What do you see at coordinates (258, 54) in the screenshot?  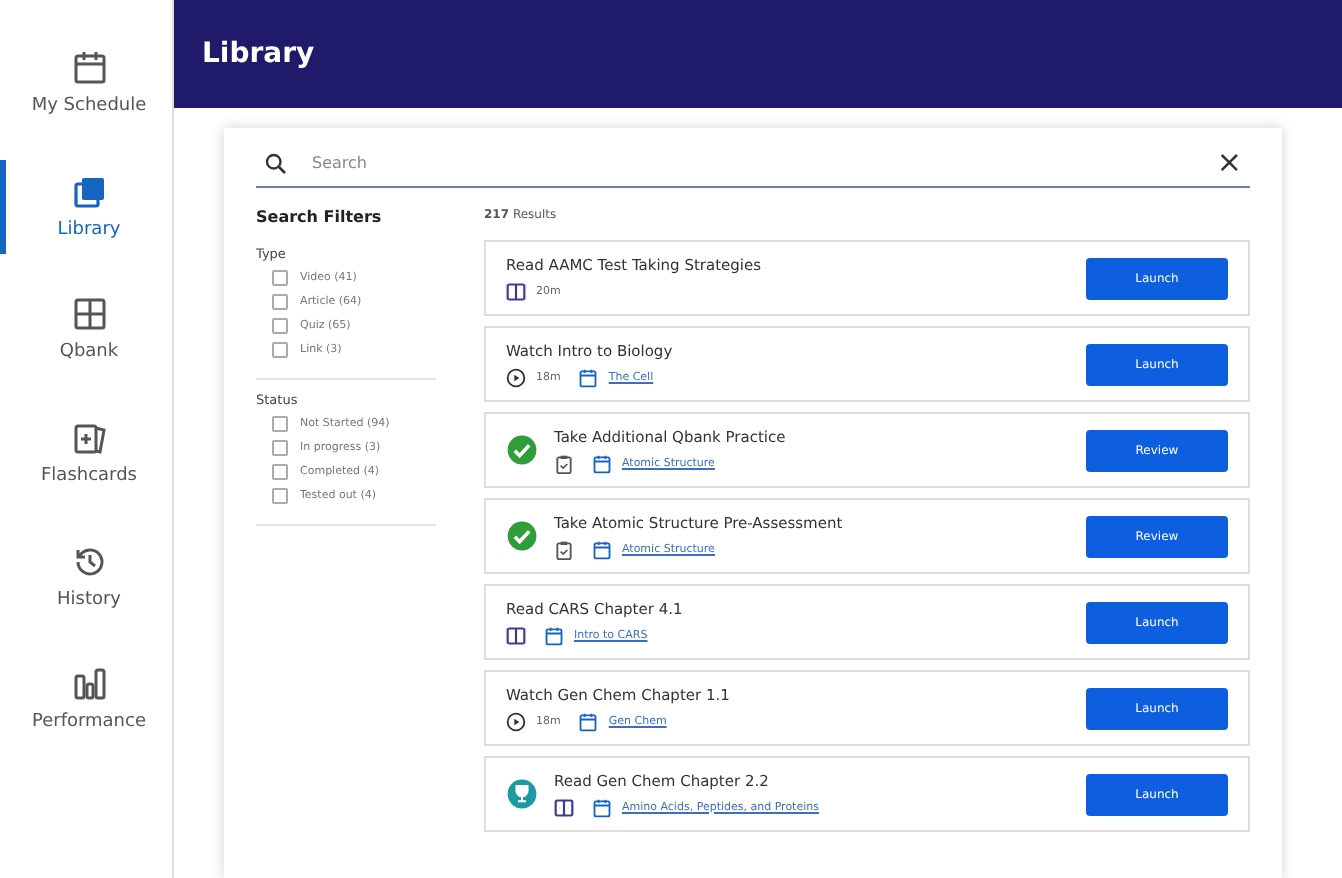 I see `page-title: Library` at bounding box center [258, 54].